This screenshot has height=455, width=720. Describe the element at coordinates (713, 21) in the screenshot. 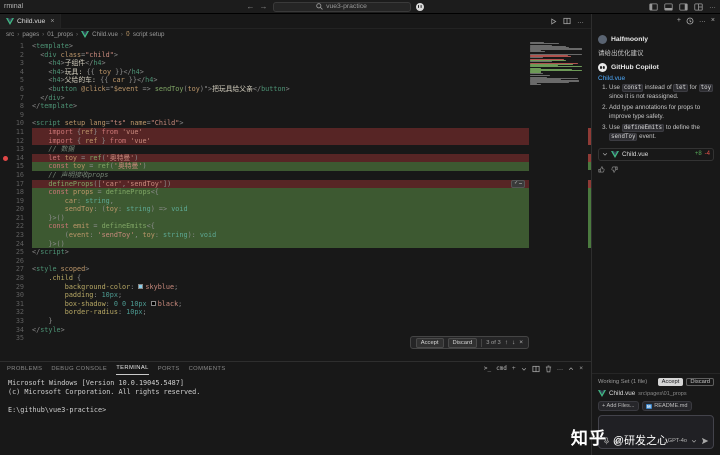

I see `close-chat-icon: ×` at that location.